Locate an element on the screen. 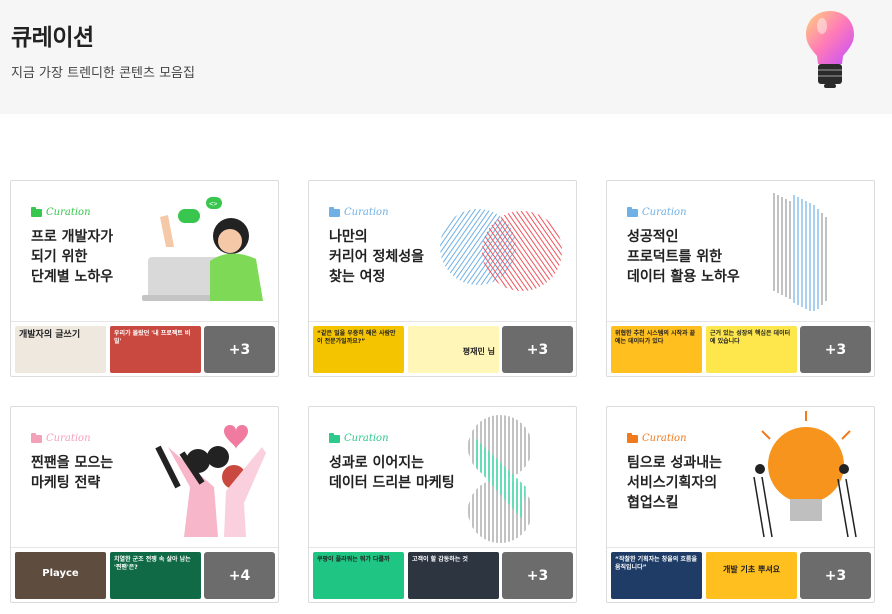  thumbnail: 고객이 할 감동하는 것 is located at coordinates (453, 575).